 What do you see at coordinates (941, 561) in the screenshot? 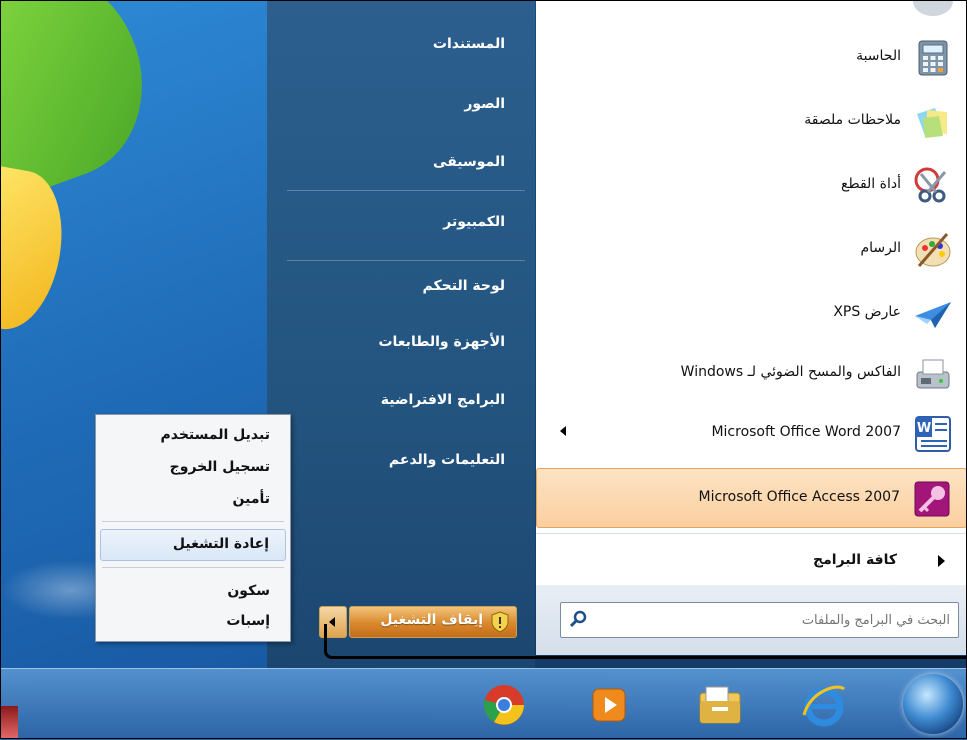
I see `all-programs-arrow-icon` at bounding box center [941, 561].